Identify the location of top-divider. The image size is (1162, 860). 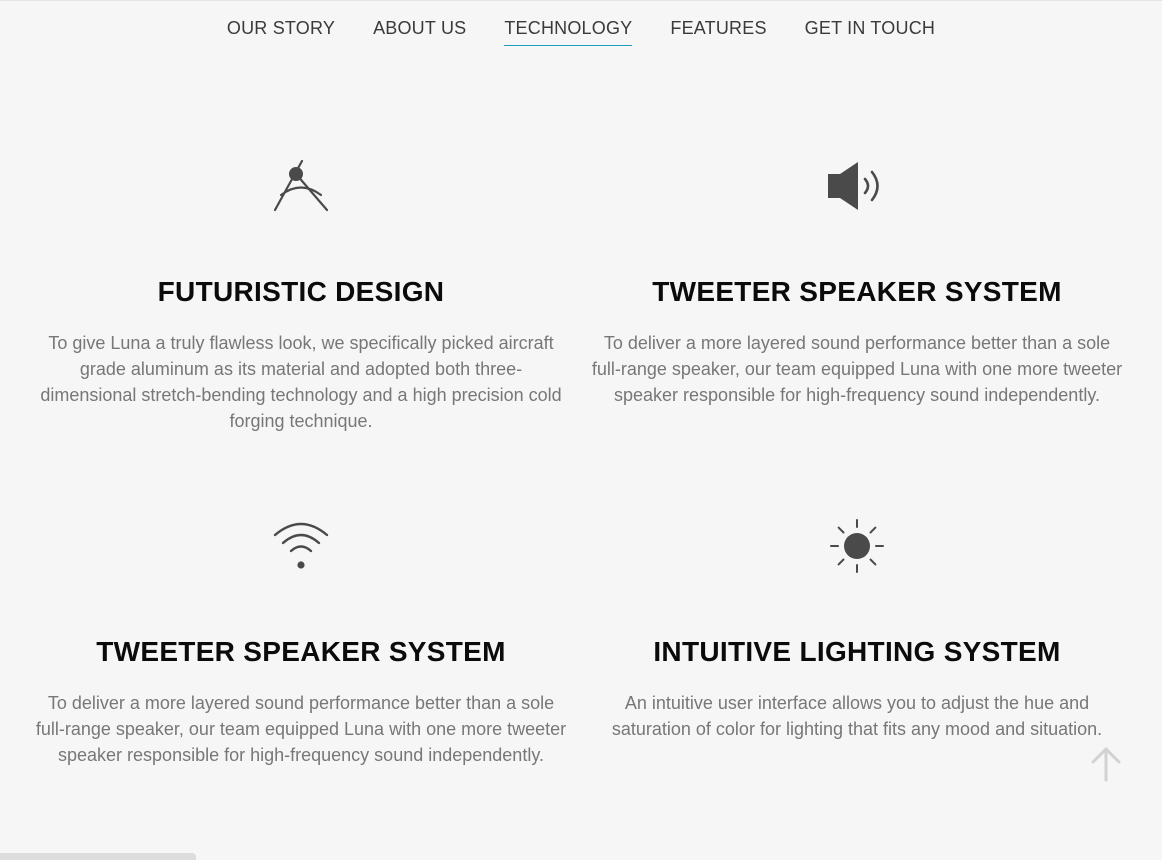
(581, 0).